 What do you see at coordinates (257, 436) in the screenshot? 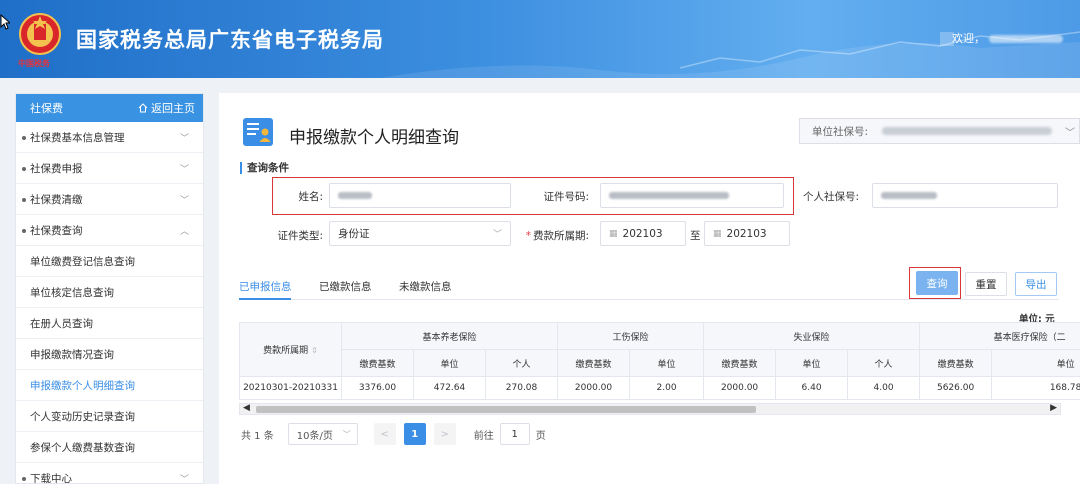
I see `total-count: 共 1 条` at bounding box center [257, 436].